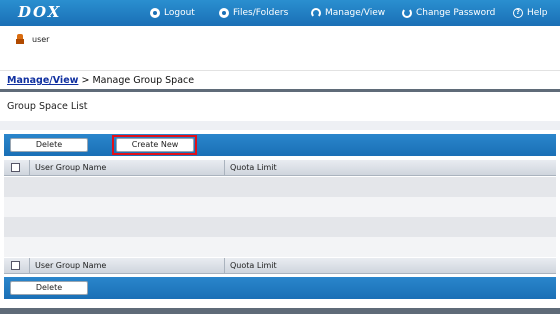  I want to click on column-header-user-group-name-bottom: User Group Name, so click(126, 266).